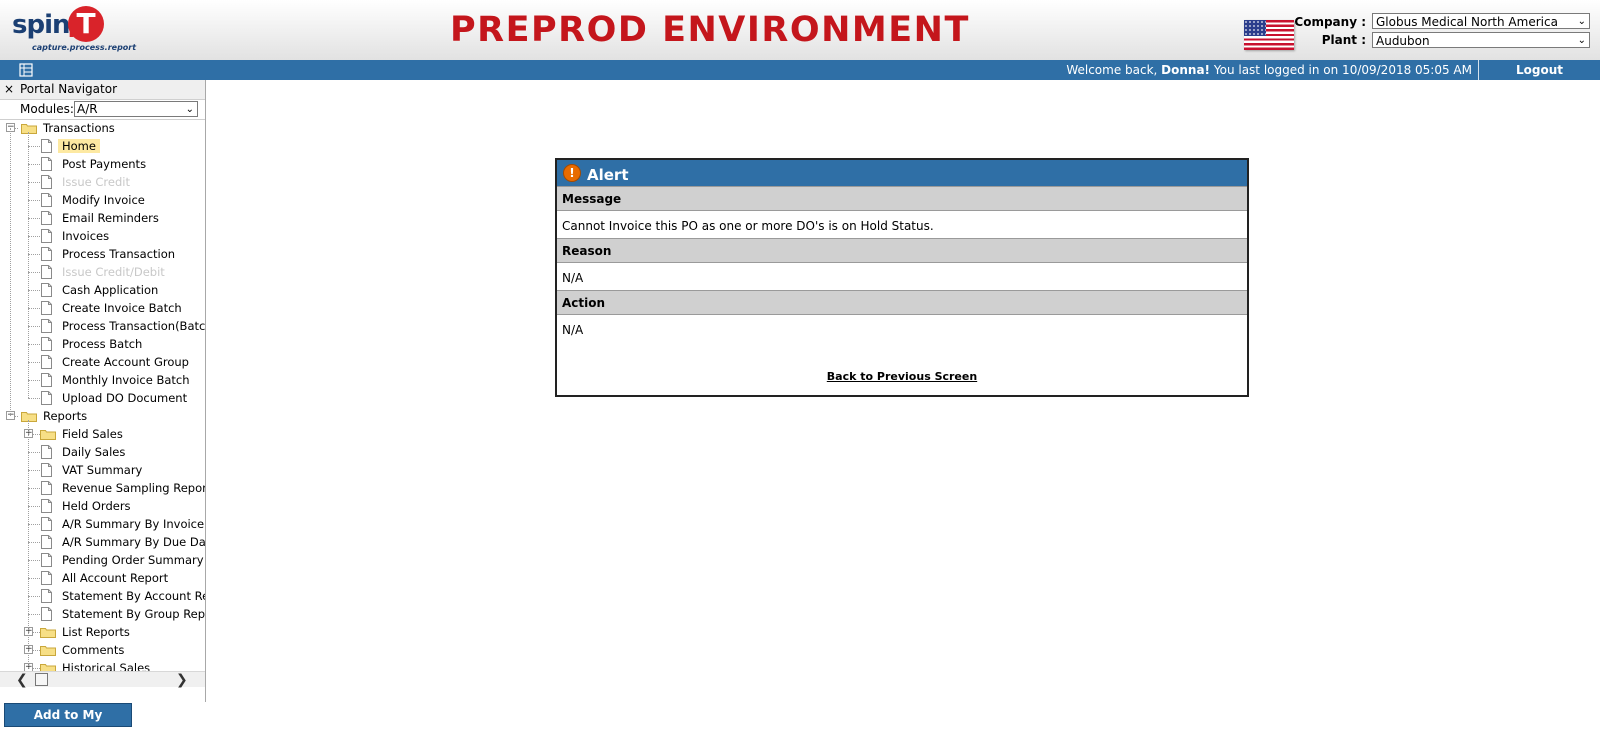 This screenshot has height=750, width=1600. Describe the element at coordinates (102, 416) in the screenshot. I see `tree-folder: − Reports` at that location.